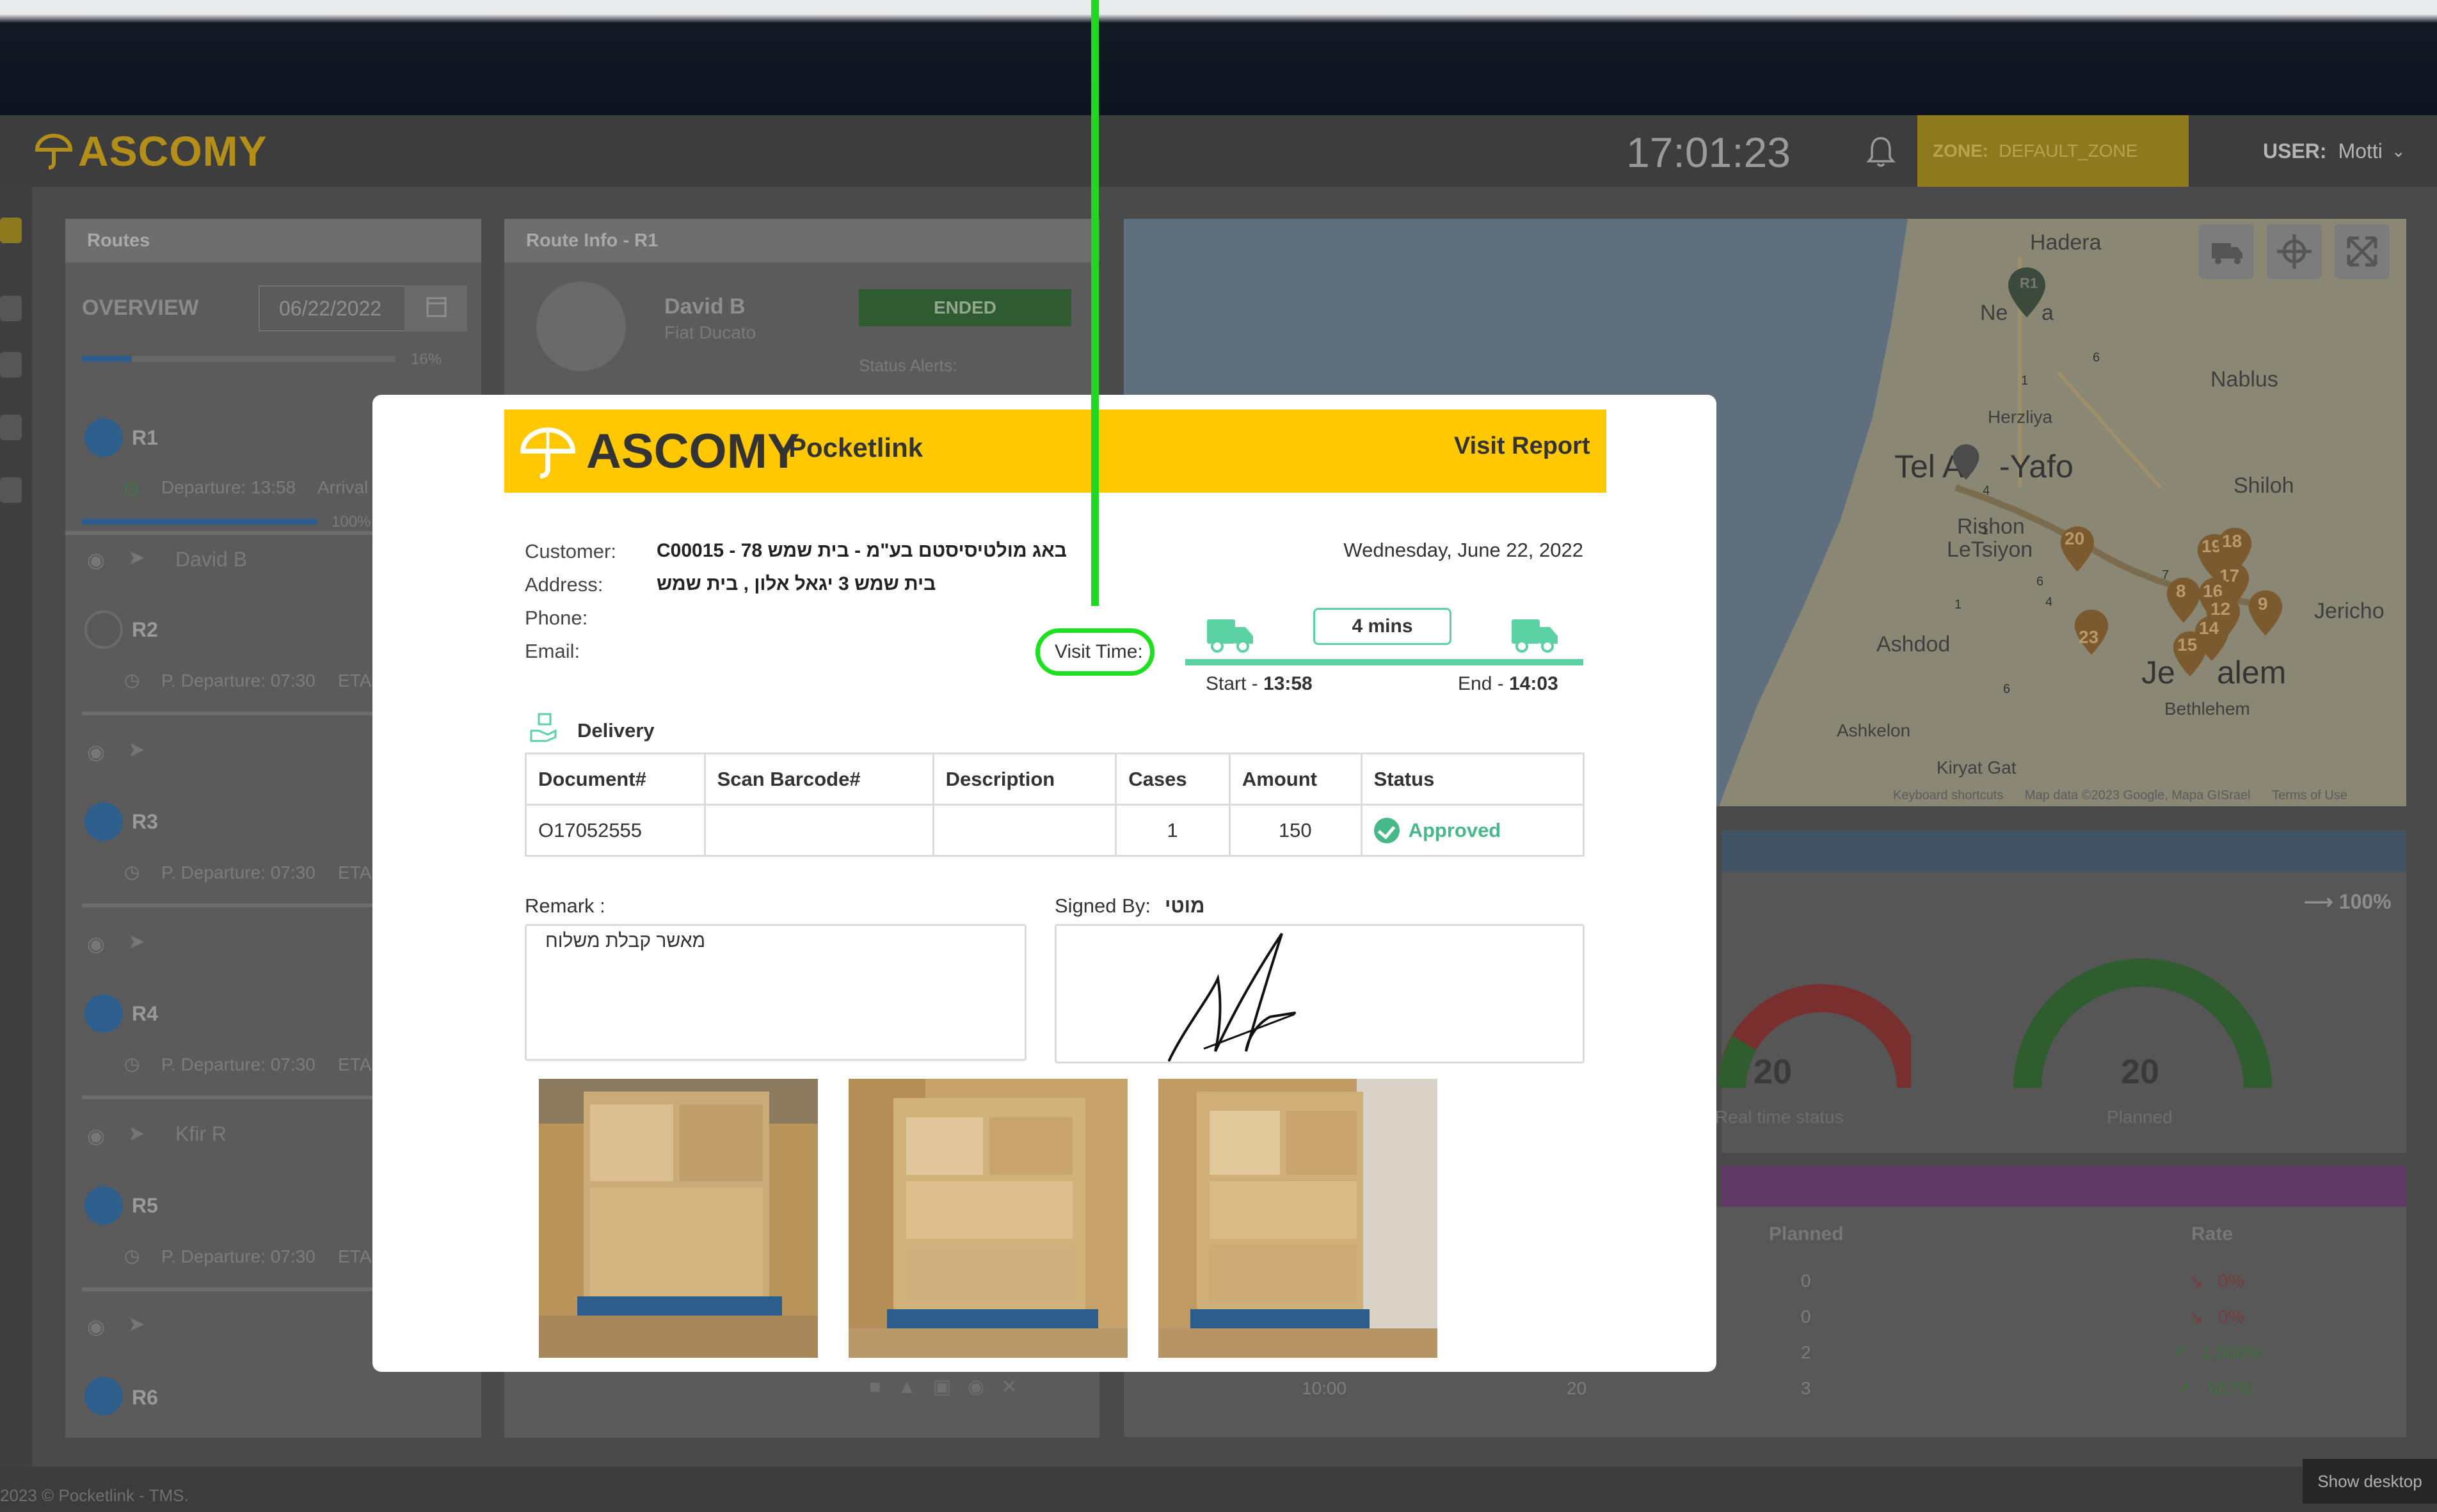 The width and height of the screenshot is (2437, 1512). What do you see at coordinates (2053, 151) in the screenshot?
I see `zone-selector: ZONE: DEFAULT_ZONE` at bounding box center [2053, 151].